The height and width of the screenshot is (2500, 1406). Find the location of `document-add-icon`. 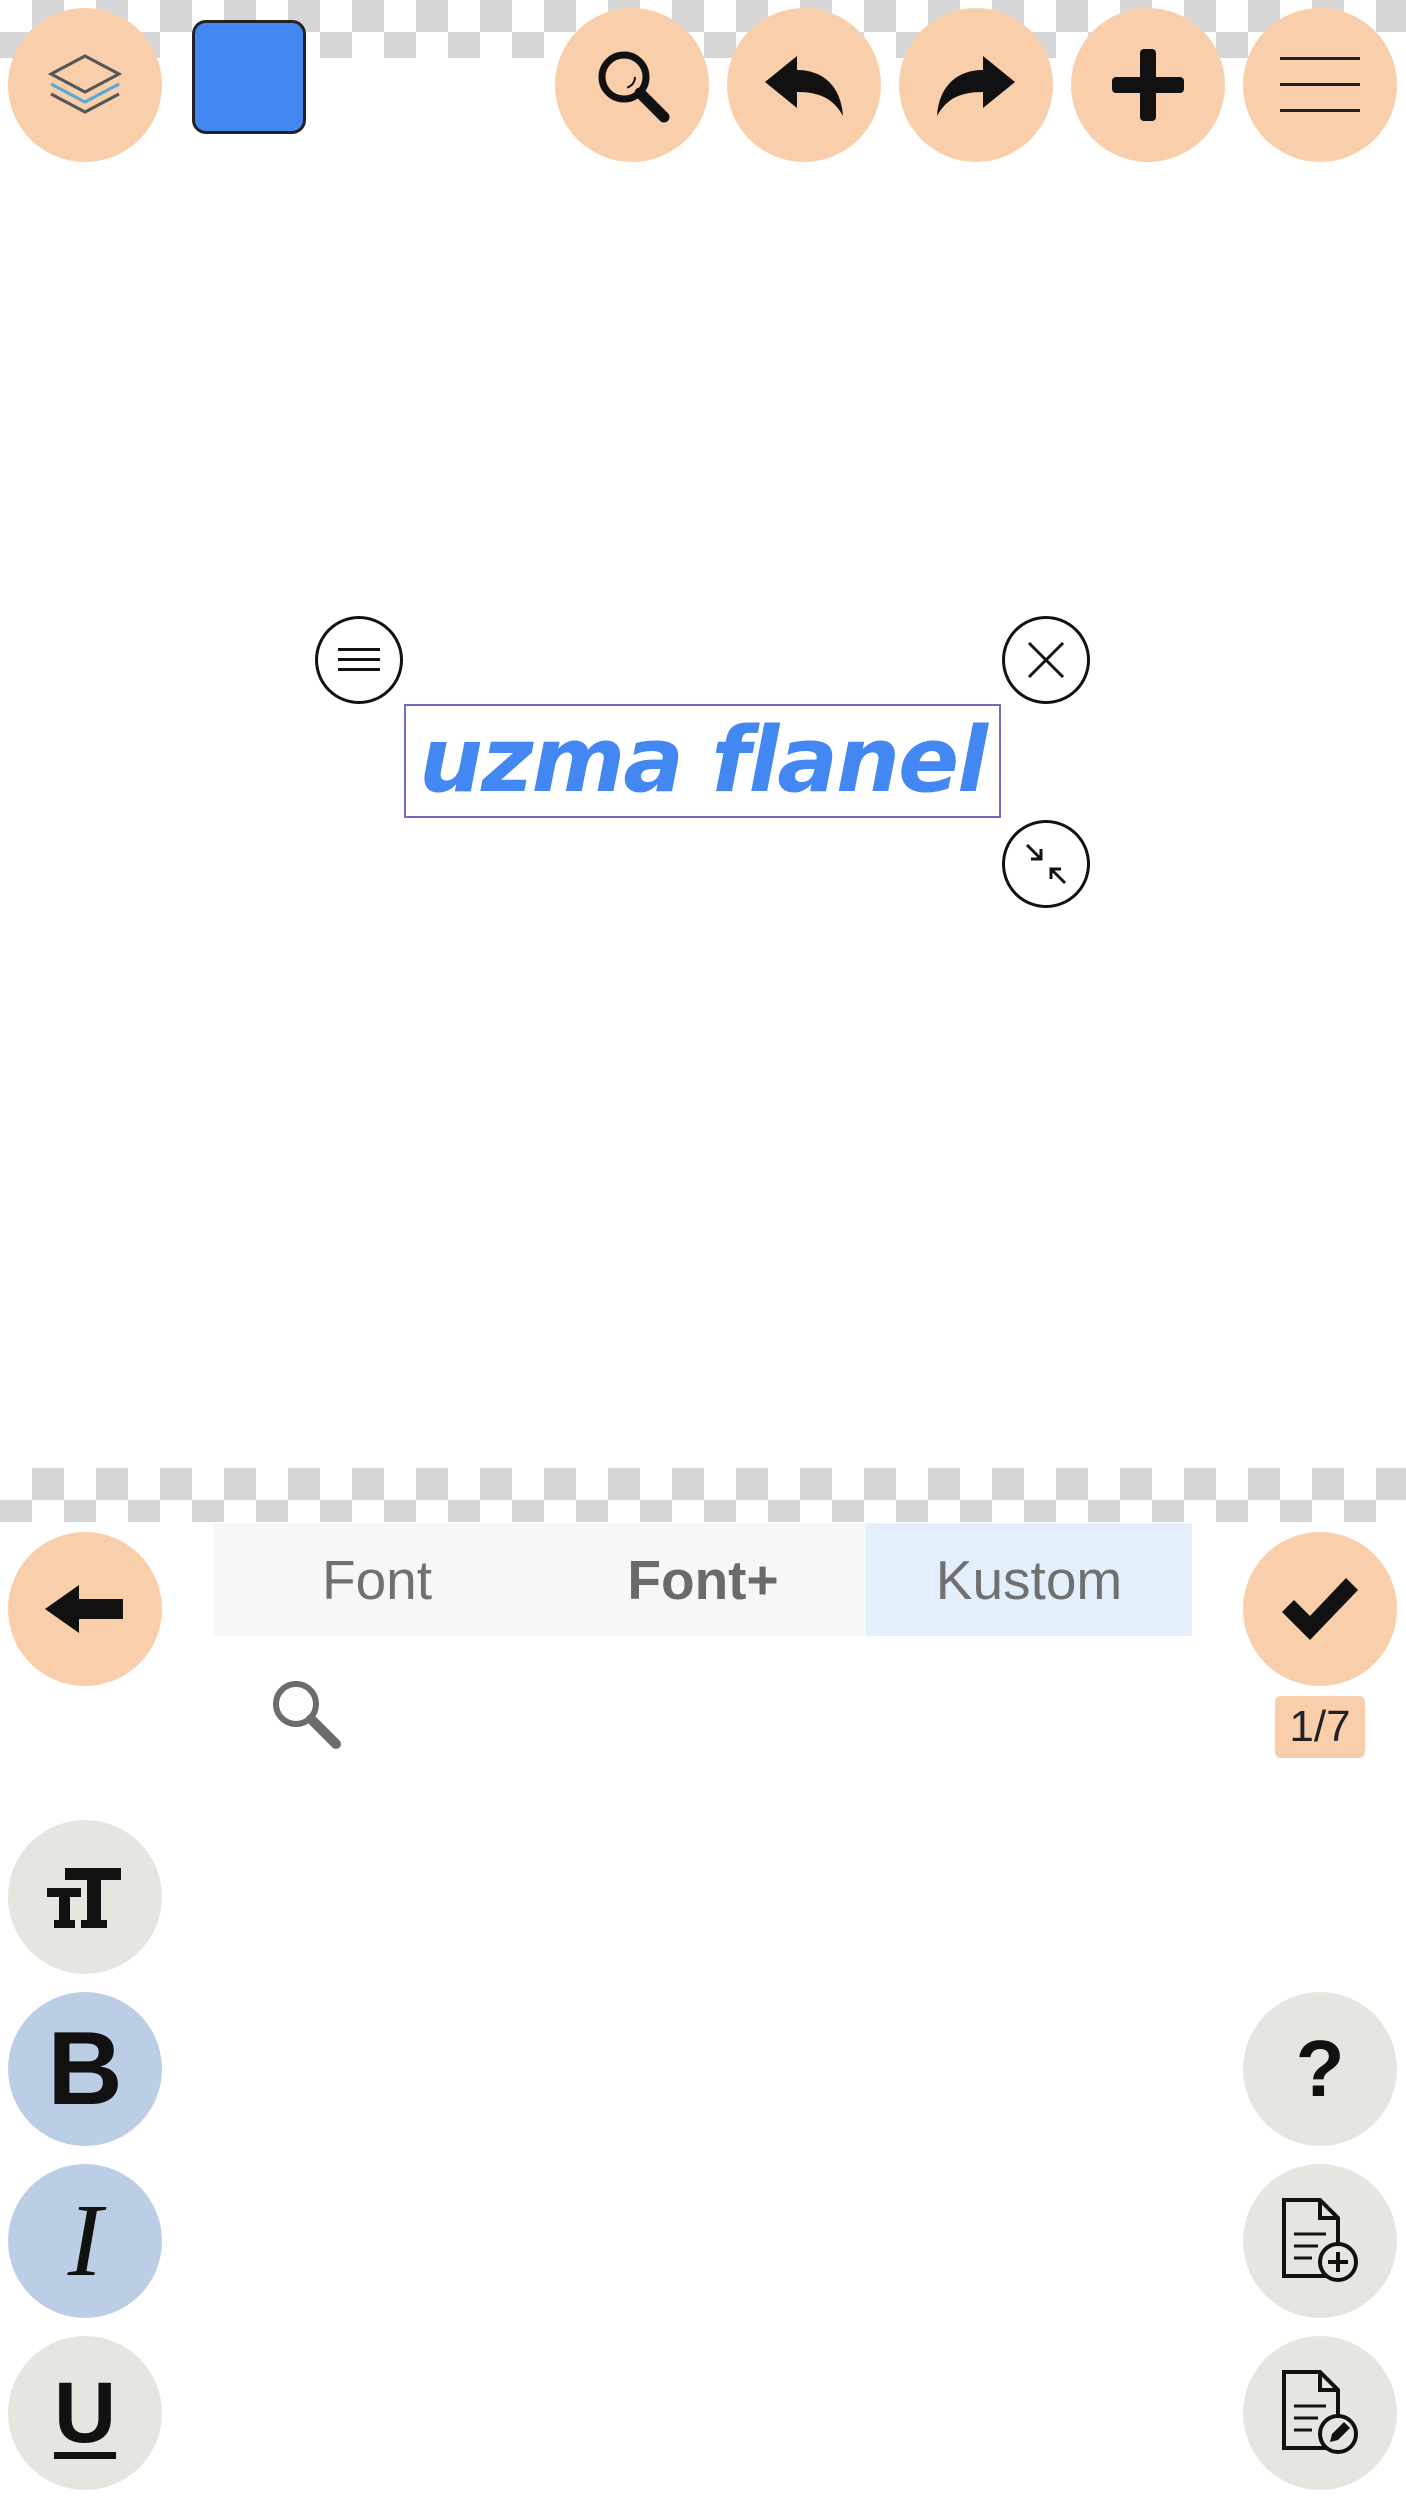

document-add-icon is located at coordinates (1320, 2240).